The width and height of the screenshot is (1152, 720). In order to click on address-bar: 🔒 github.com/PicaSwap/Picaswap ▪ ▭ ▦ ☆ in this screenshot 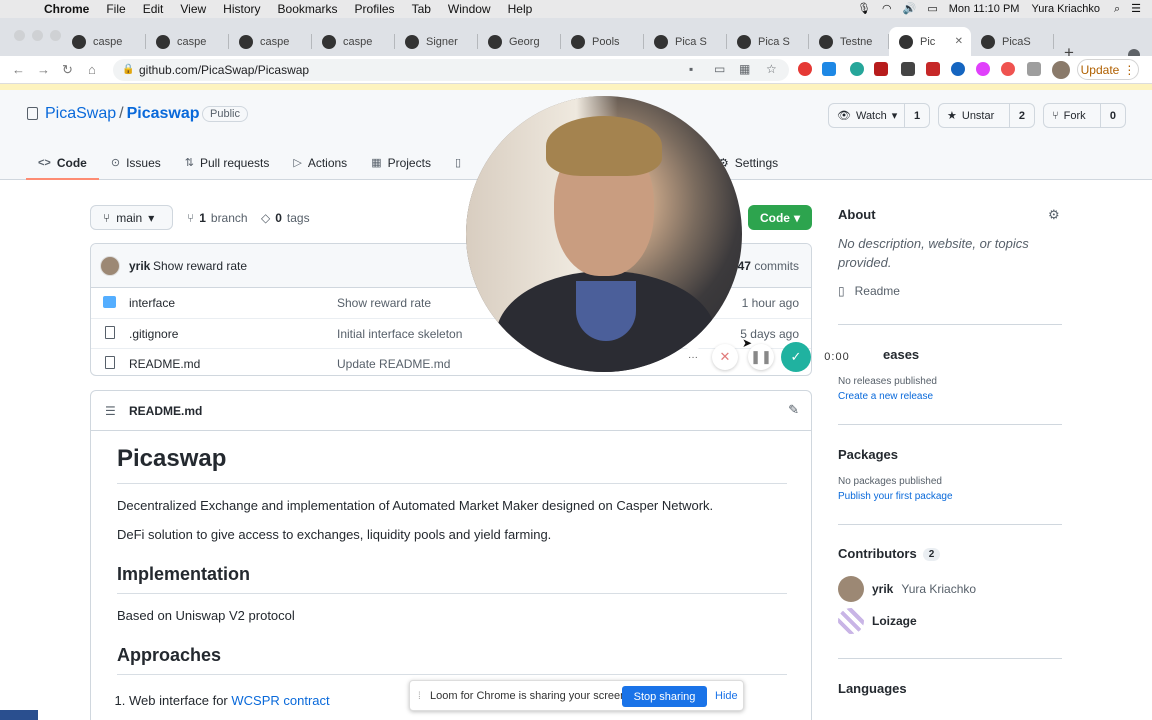, I will do `click(451, 70)`.